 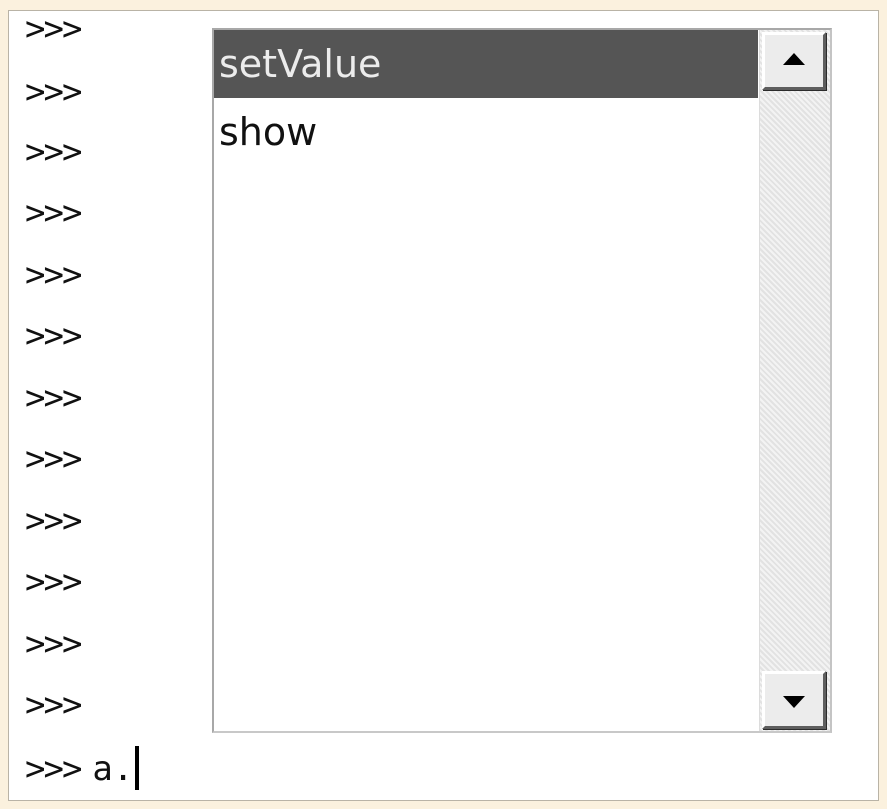 I want to click on autocomplete-item-show: show, so click(x=486, y=132).